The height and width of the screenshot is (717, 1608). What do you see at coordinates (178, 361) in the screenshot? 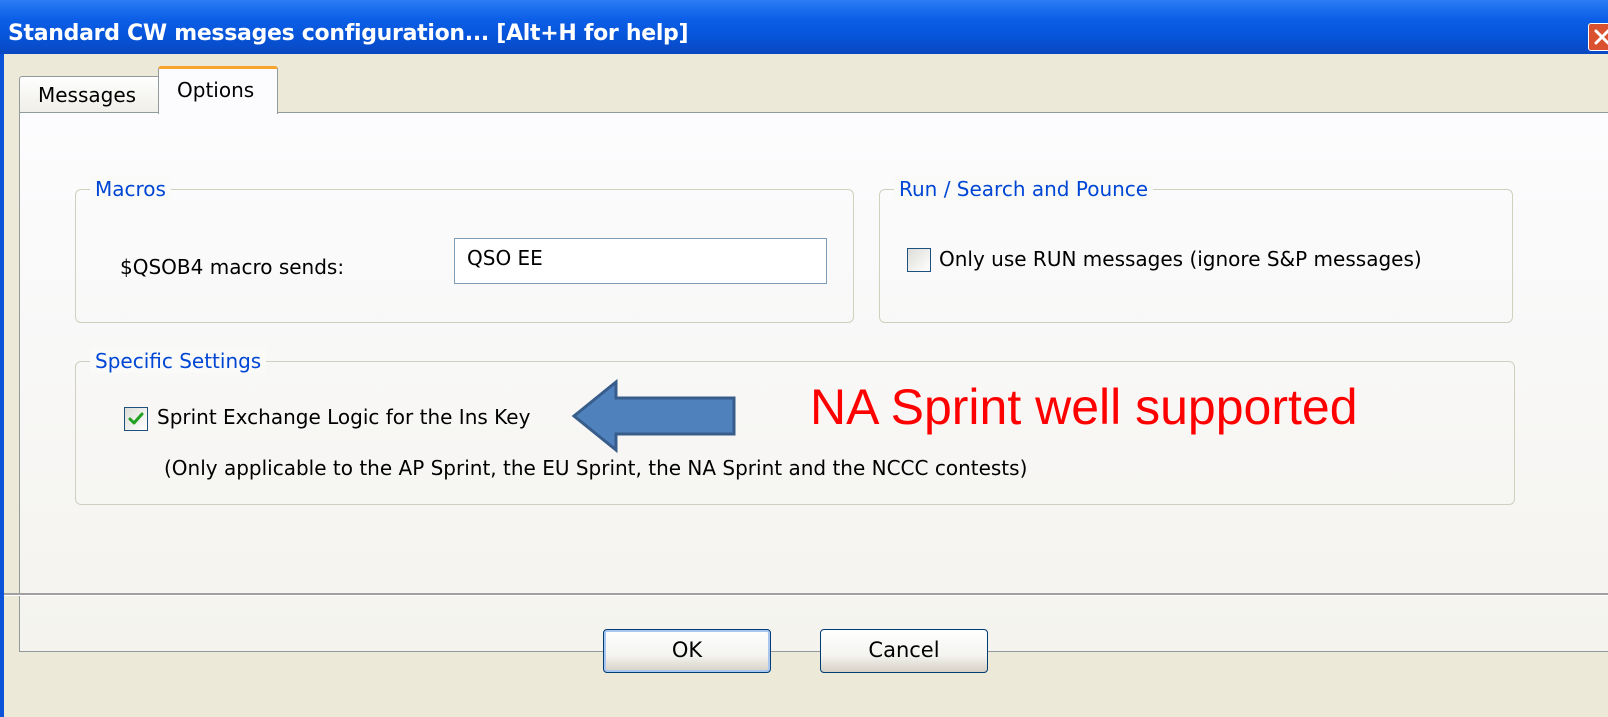
I see `specific-settings-group-title: Specific Settings` at bounding box center [178, 361].